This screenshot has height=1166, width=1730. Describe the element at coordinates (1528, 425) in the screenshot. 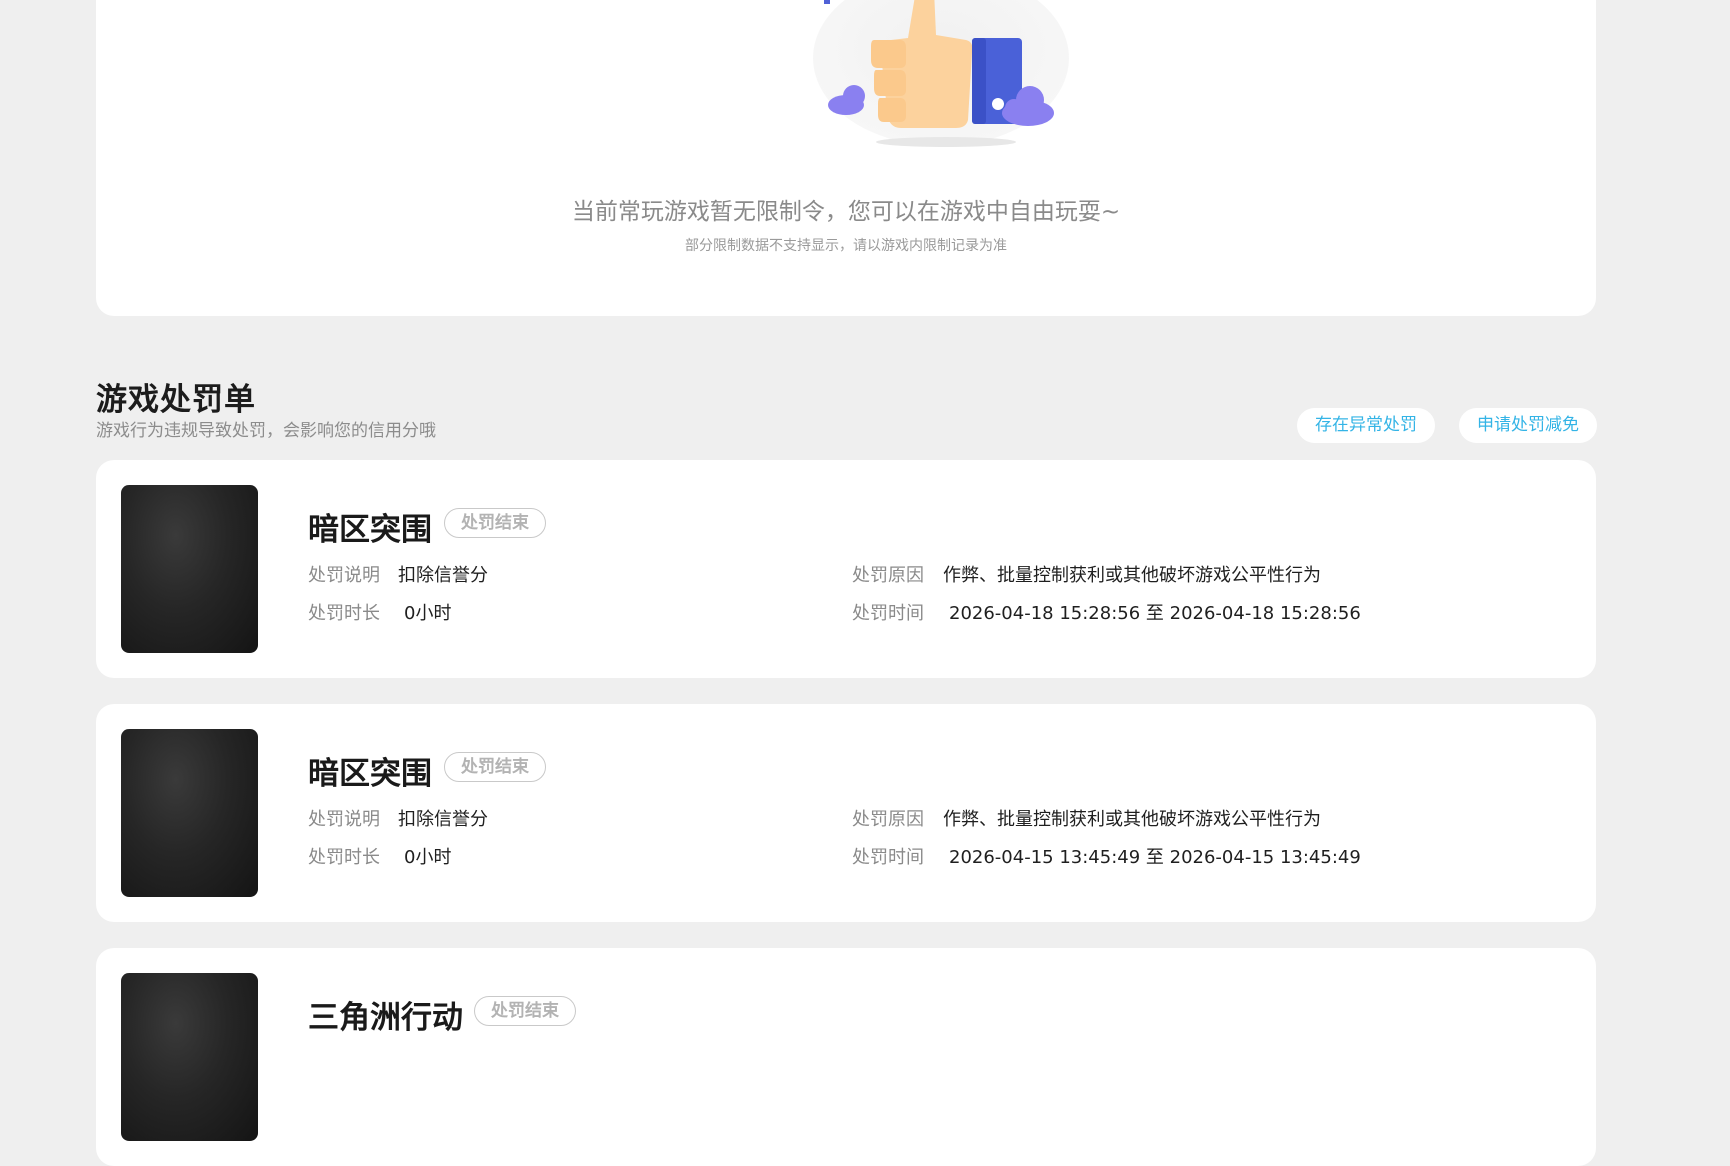

I see `apply-penalty-reduction-button: 申请处罚减免` at that location.